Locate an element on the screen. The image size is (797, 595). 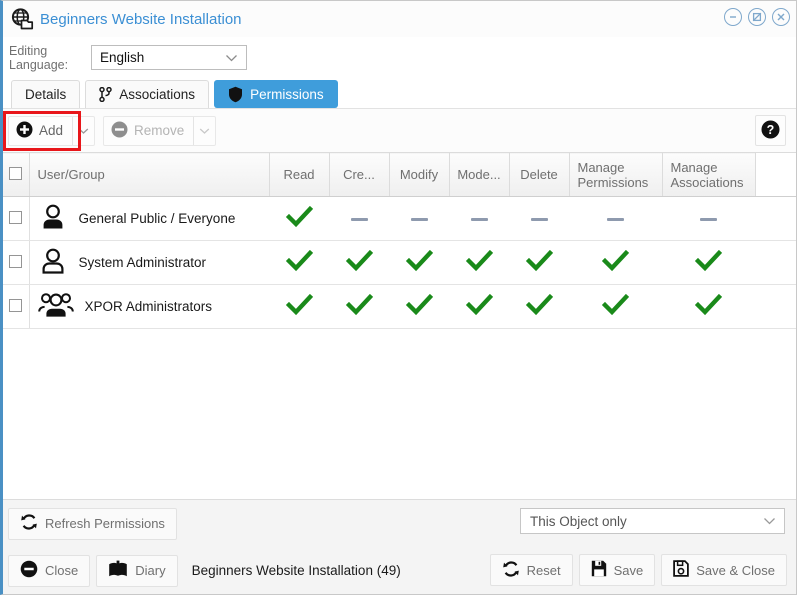
save-and-close-button: Save & Close is located at coordinates (724, 570).